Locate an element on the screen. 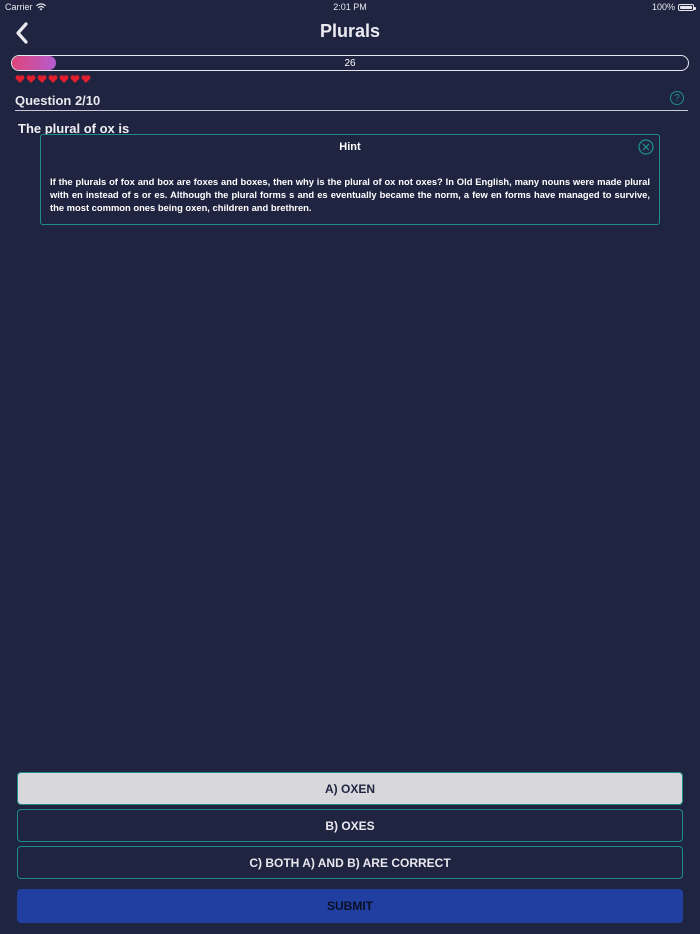 Image resolution: width=700 pixels, height=934 pixels. answer-label: C) BOTH A) AND B) ARE CORRECT is located at coordinates (350, 862).